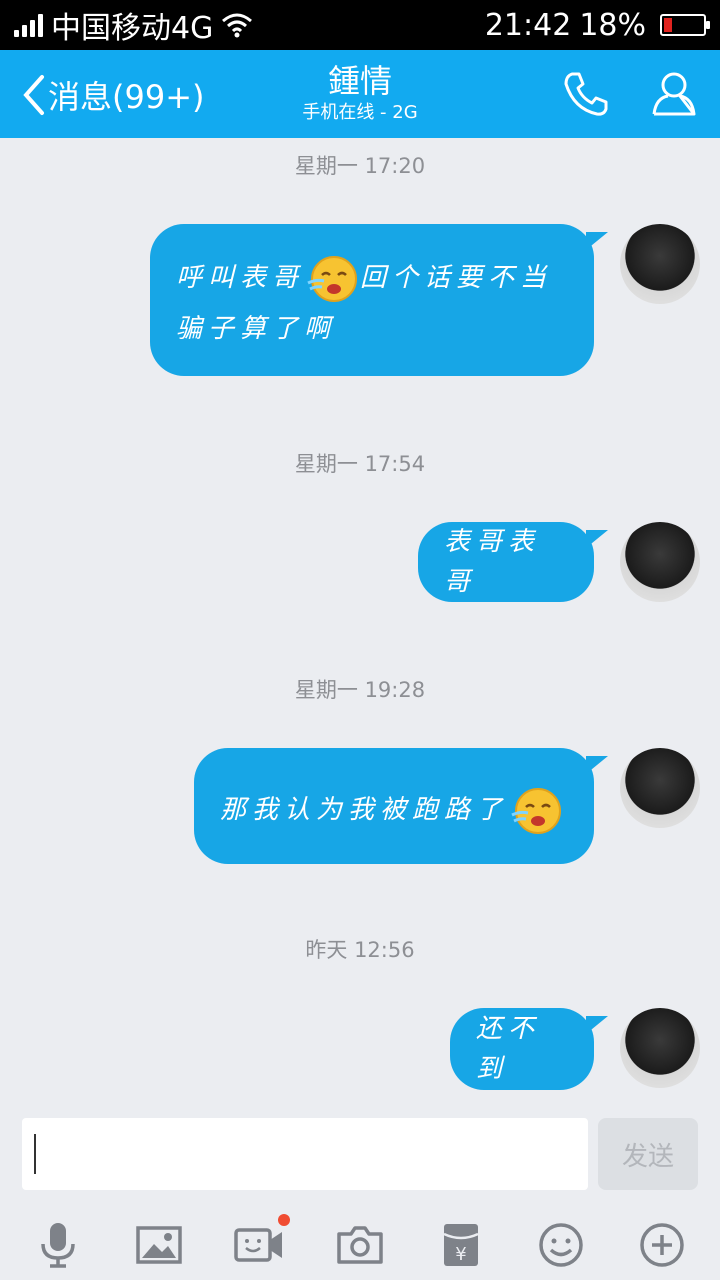  I want to click on message-text: 还不到, so click(508, 1049).